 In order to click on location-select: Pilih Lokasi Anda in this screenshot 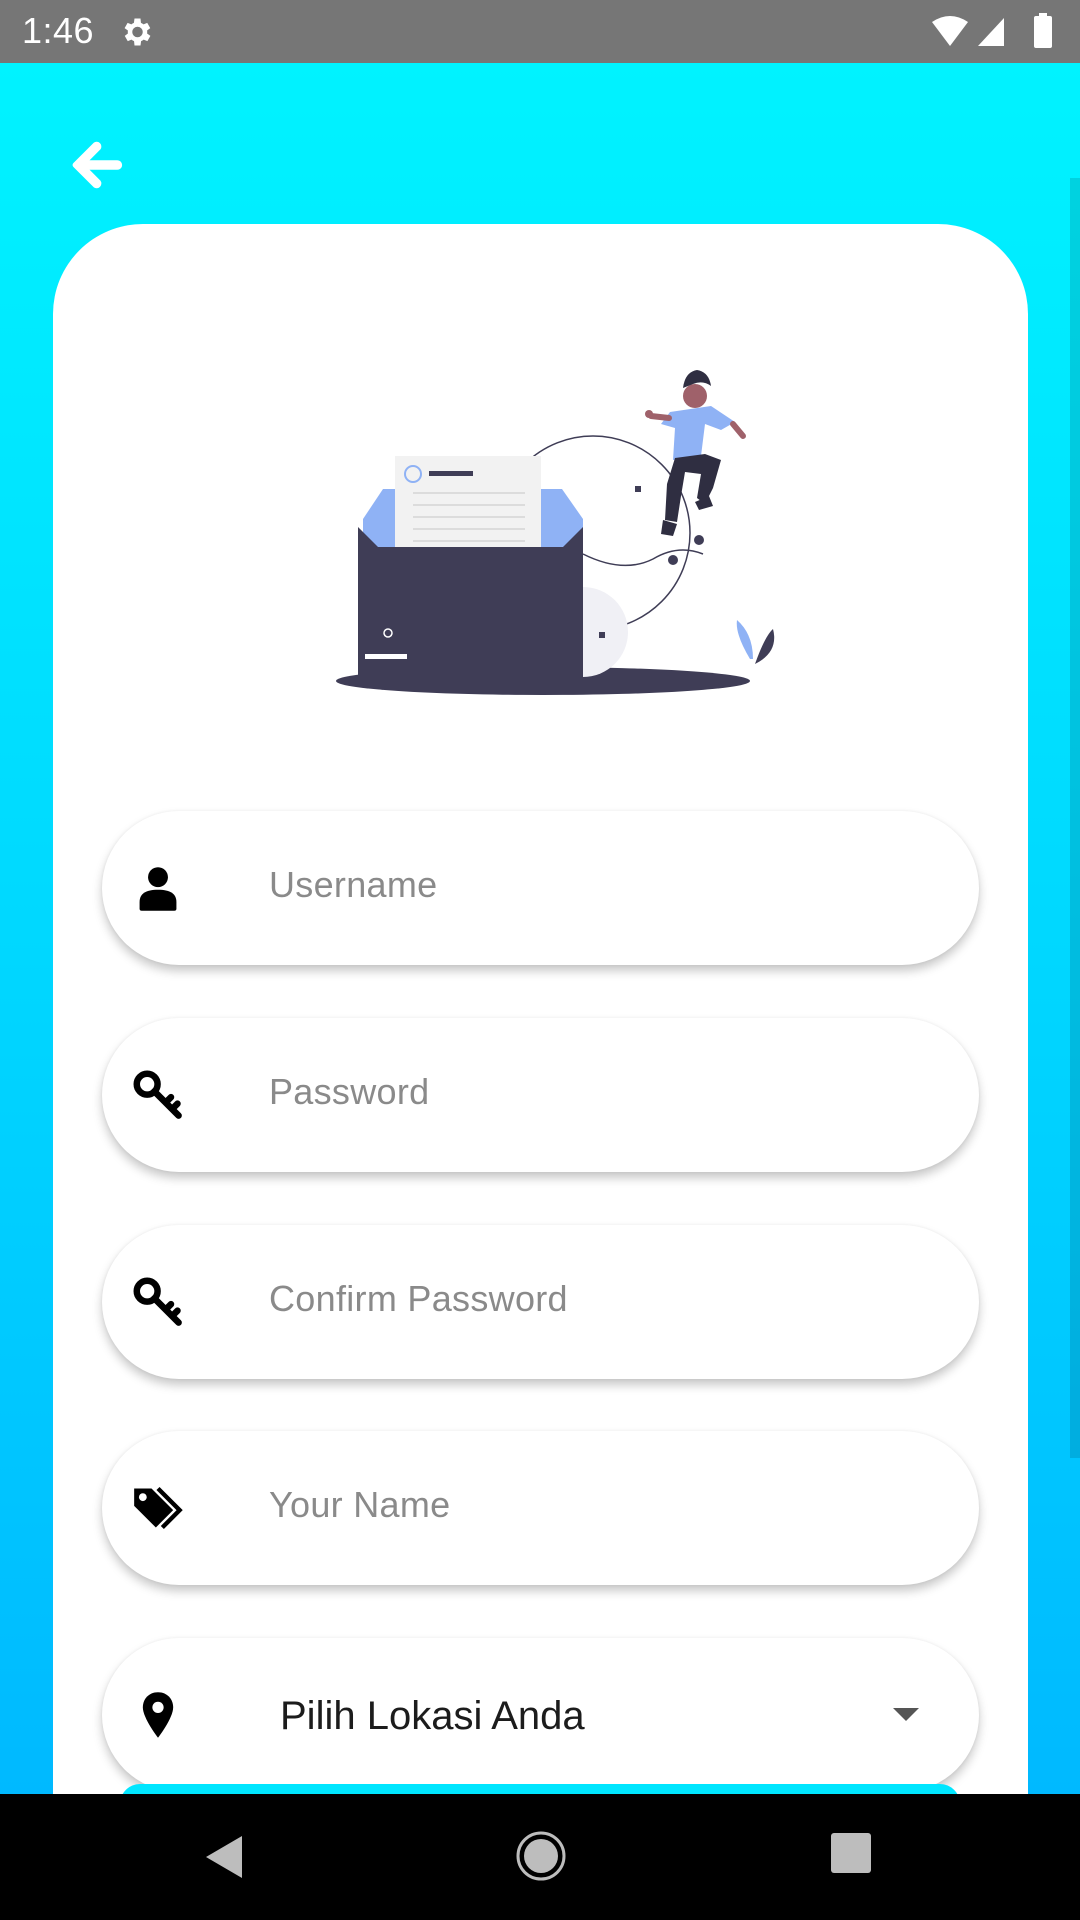, I will do `click(540, 1715)`.